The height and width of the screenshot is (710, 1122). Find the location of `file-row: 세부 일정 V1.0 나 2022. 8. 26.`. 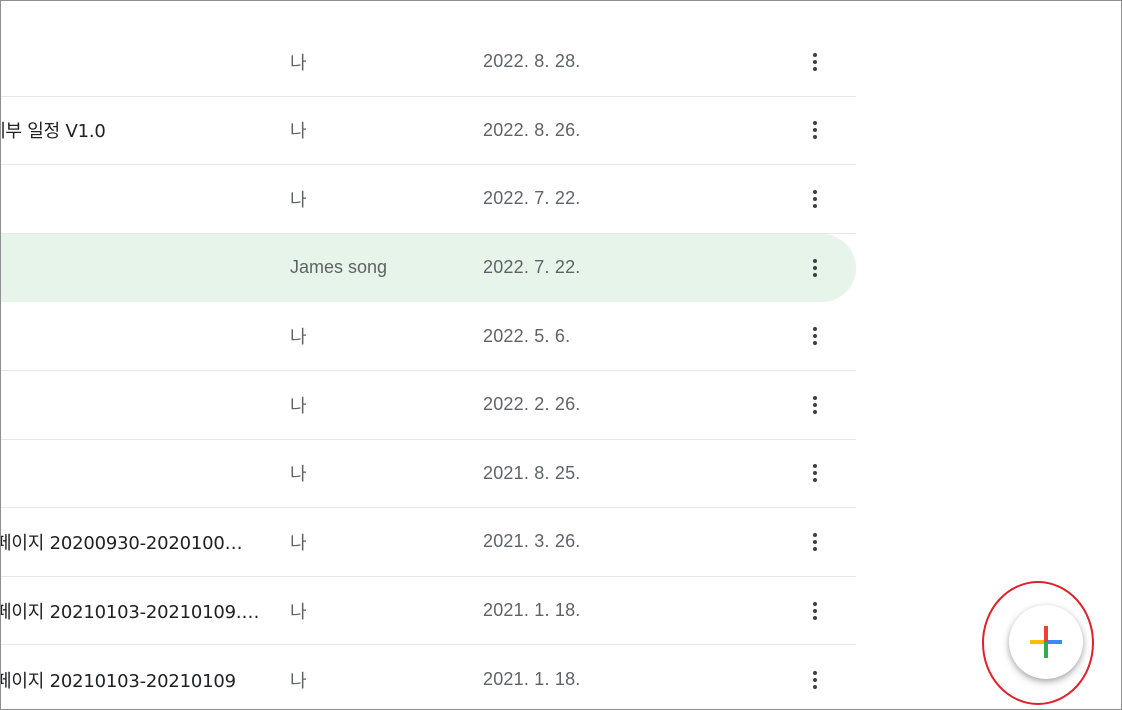

file-row: 세부 일정 V1.0 나 2022. 8. 26. is located at coordinates (428, 131).